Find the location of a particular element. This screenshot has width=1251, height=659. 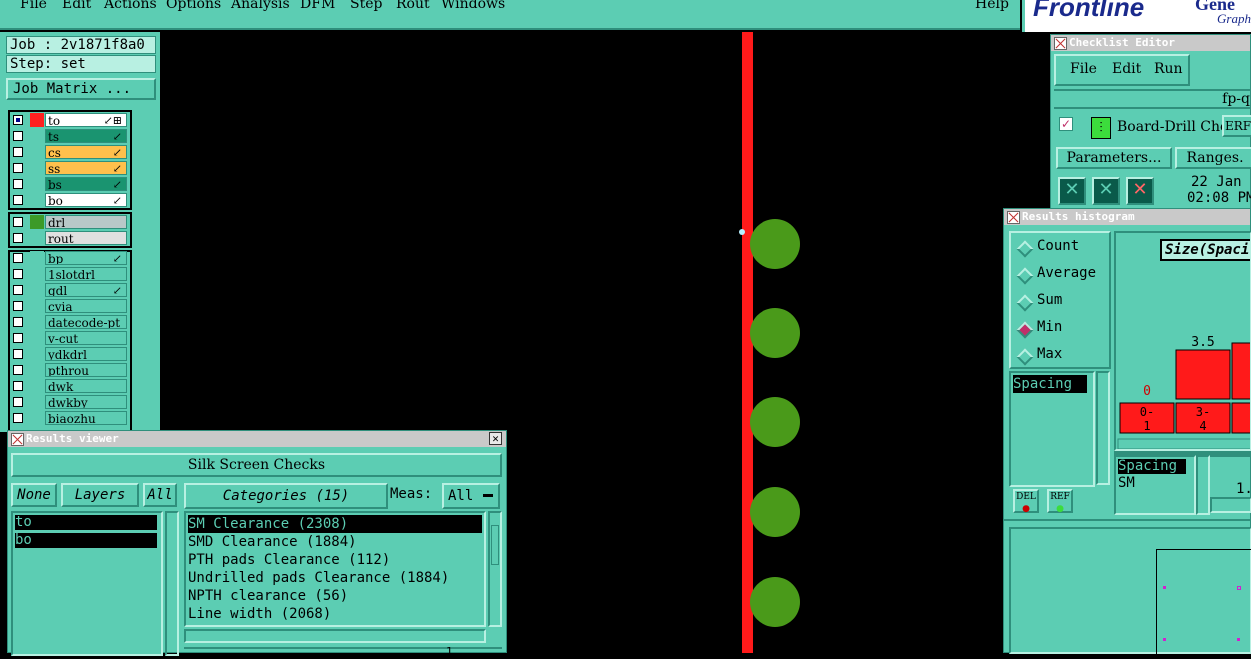

layer-row-datecode-pt: datecode-pt is located at coordinates (70, 322).